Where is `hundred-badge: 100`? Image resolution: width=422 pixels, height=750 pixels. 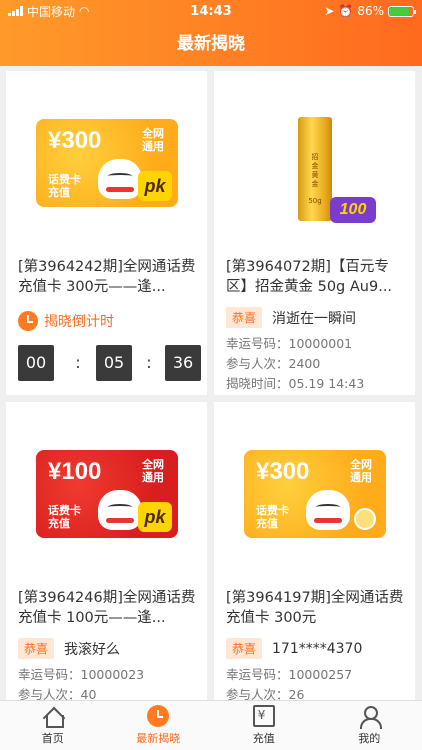
hundred-badge: 100 is located at coordinates (353, 210).